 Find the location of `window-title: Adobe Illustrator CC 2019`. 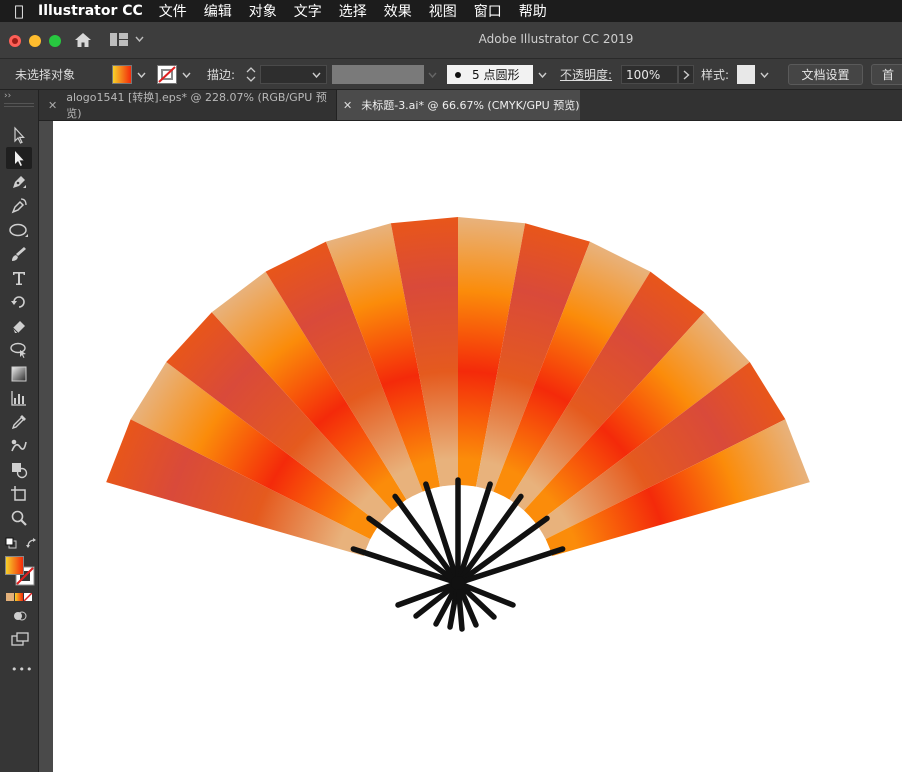

window-title: Adobe Illustrator CC 2019 is located at coordinates (556, 39).